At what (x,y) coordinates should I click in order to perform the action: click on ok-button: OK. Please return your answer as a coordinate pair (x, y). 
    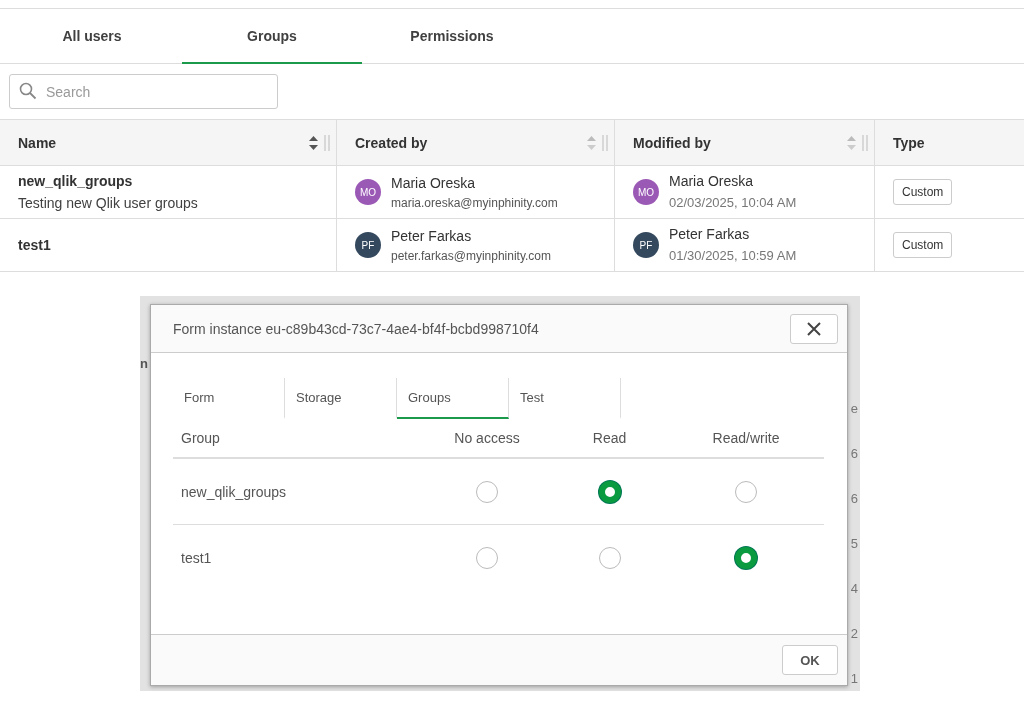
    Looking at the image, I should click on (810, 660).